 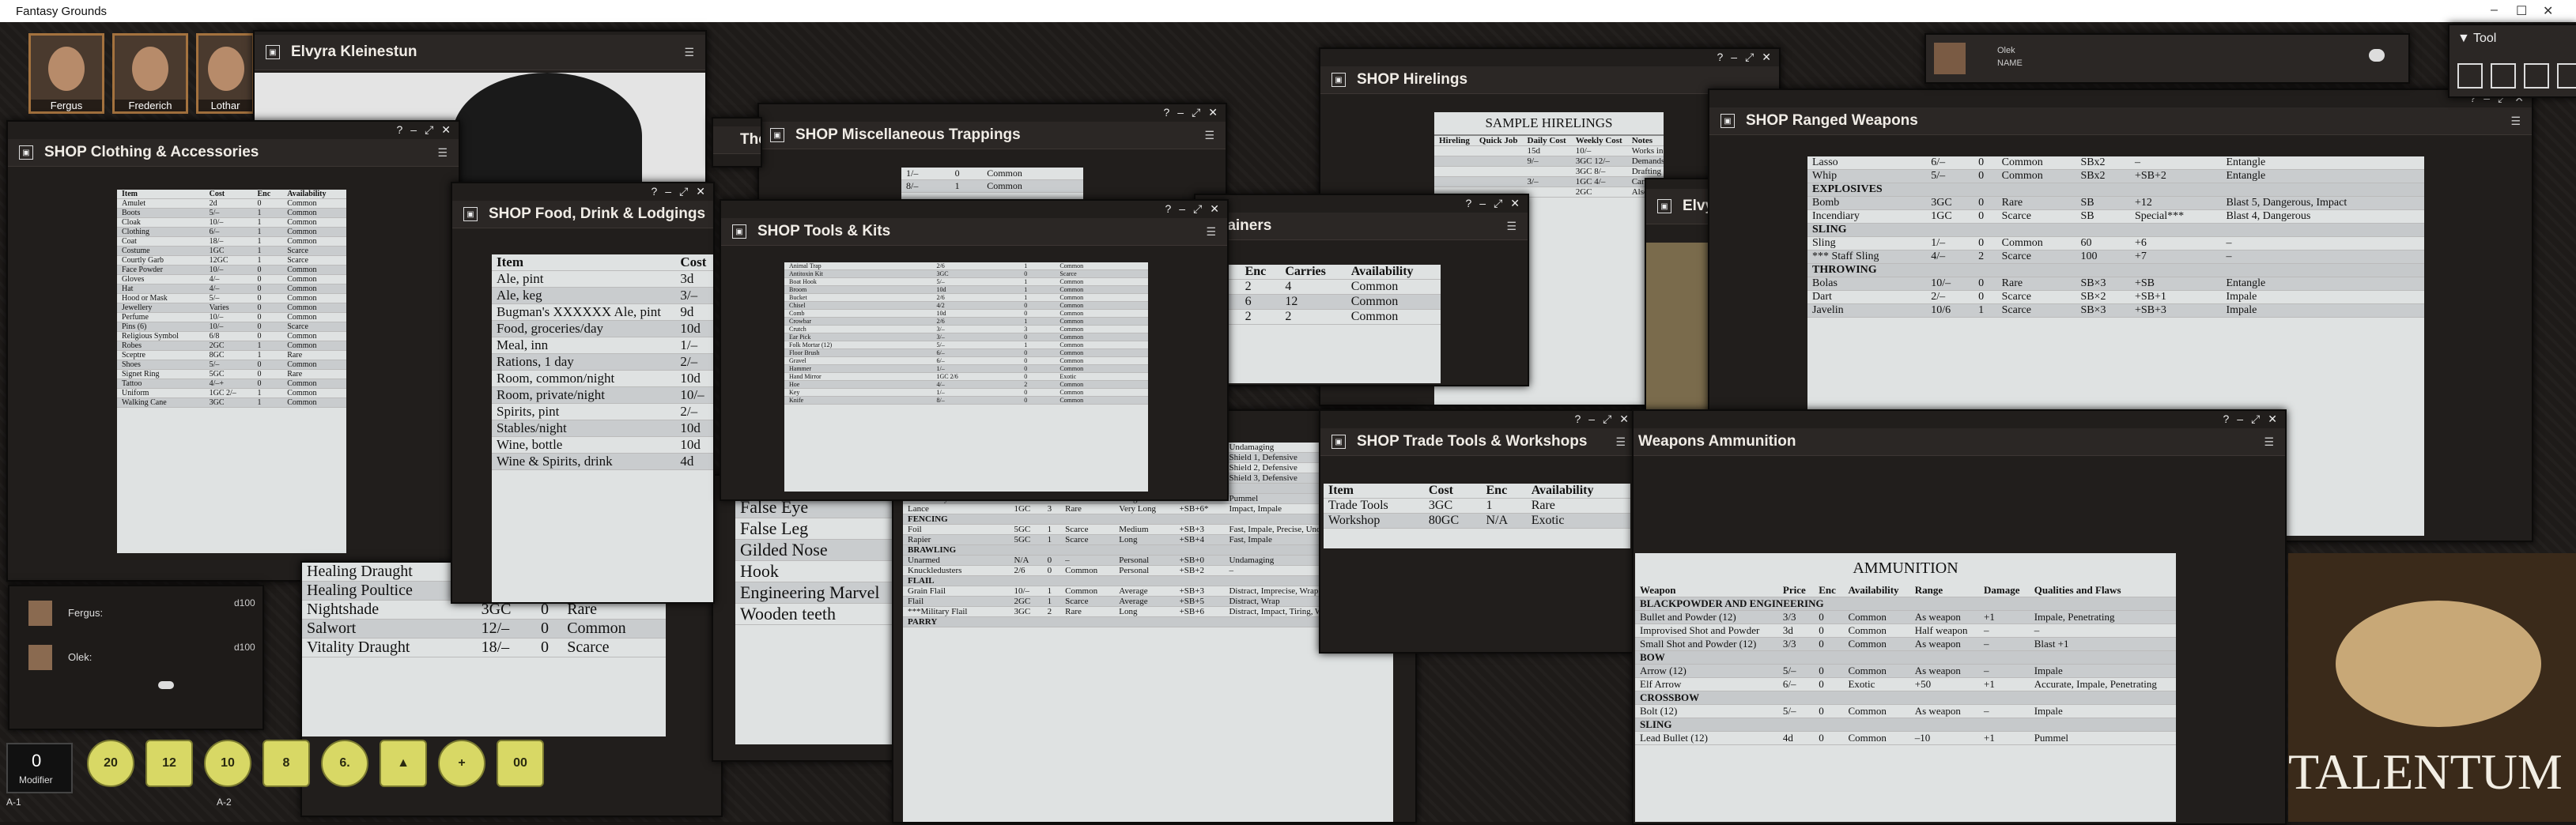 What do you see at coordinates (974, 232) in the screenshot?
I see `window-header: ▣ SHOP Tools & Kits ☰` at bounding box center [974, 232].